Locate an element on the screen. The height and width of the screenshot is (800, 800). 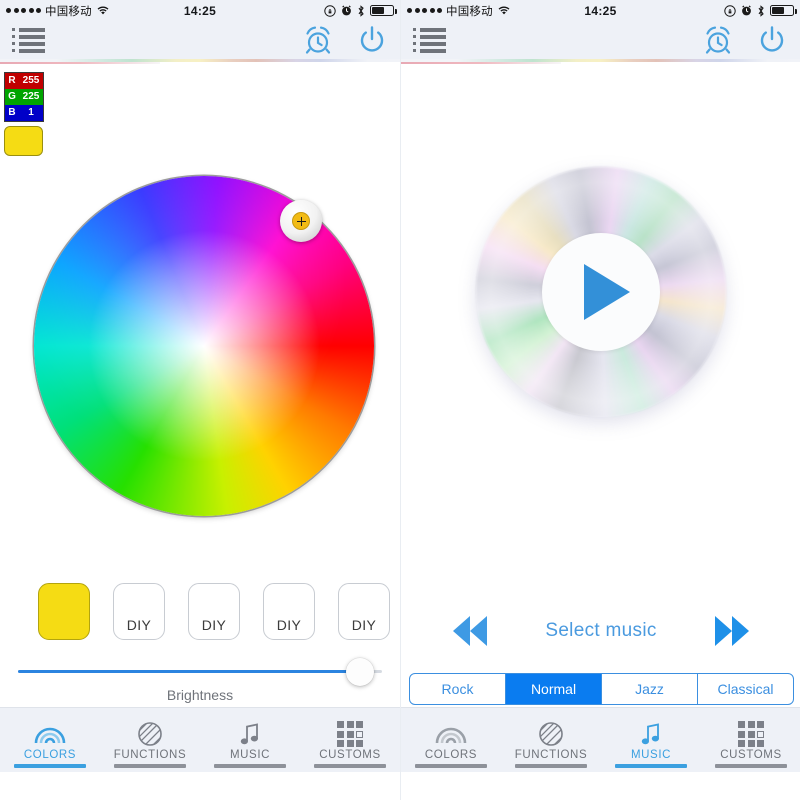
genre-option-classical: Classical is located at coordinates (745, 689).